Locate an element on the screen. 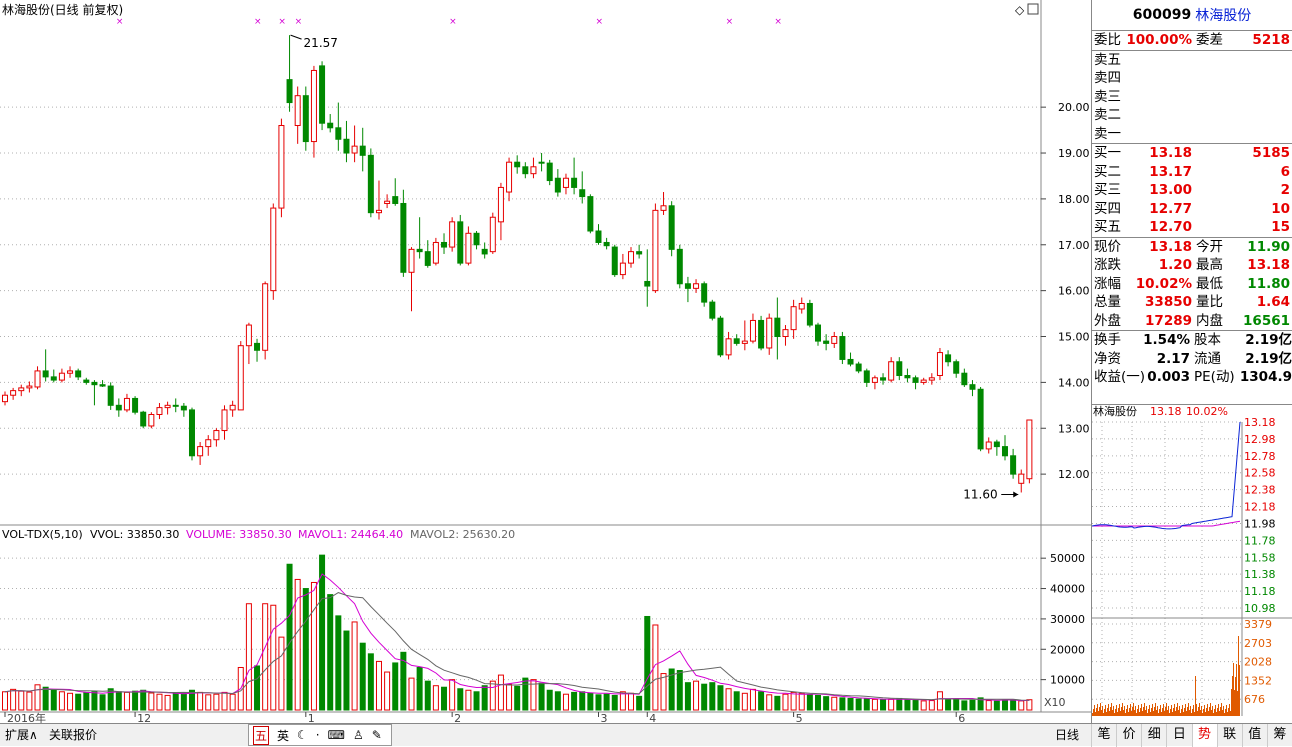  ime-tool-icon: ✎ is located at coordinates (377, 735).